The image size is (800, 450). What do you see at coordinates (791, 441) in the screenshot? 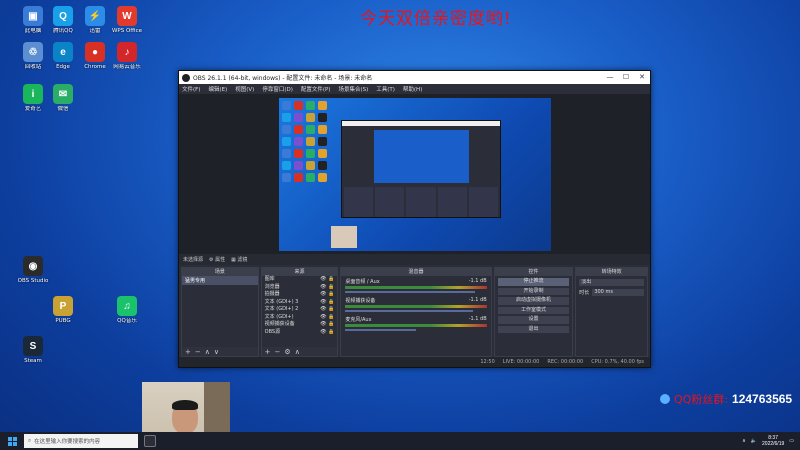
I see `notification-icon: ▭` at bounding box center [791, 441].